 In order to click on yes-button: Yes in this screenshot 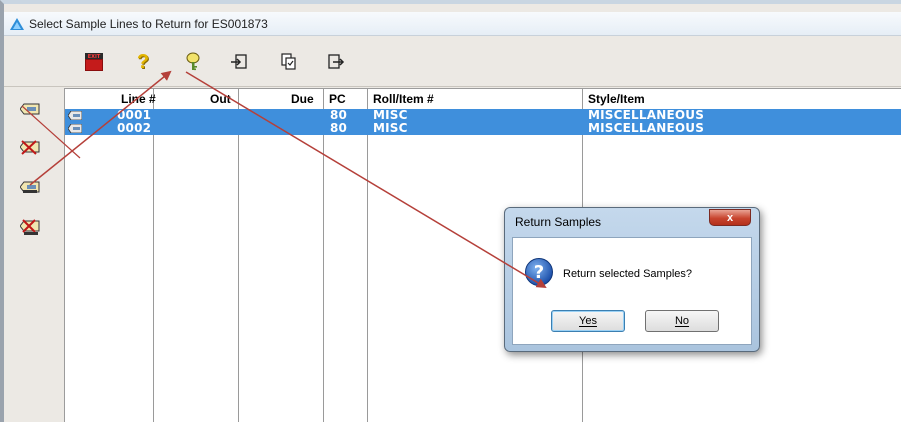, I will do `click(588, 321)`.